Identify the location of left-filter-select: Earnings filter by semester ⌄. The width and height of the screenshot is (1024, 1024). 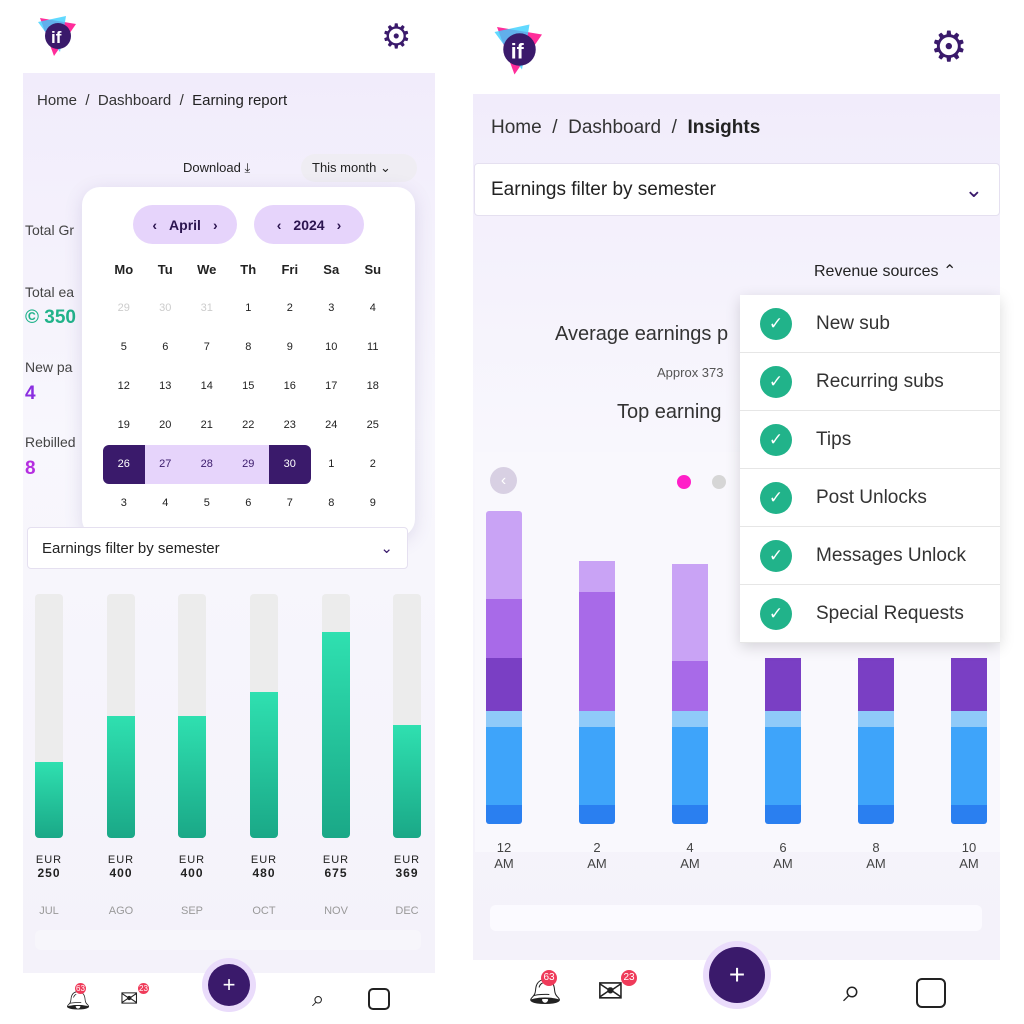
(217, 548).